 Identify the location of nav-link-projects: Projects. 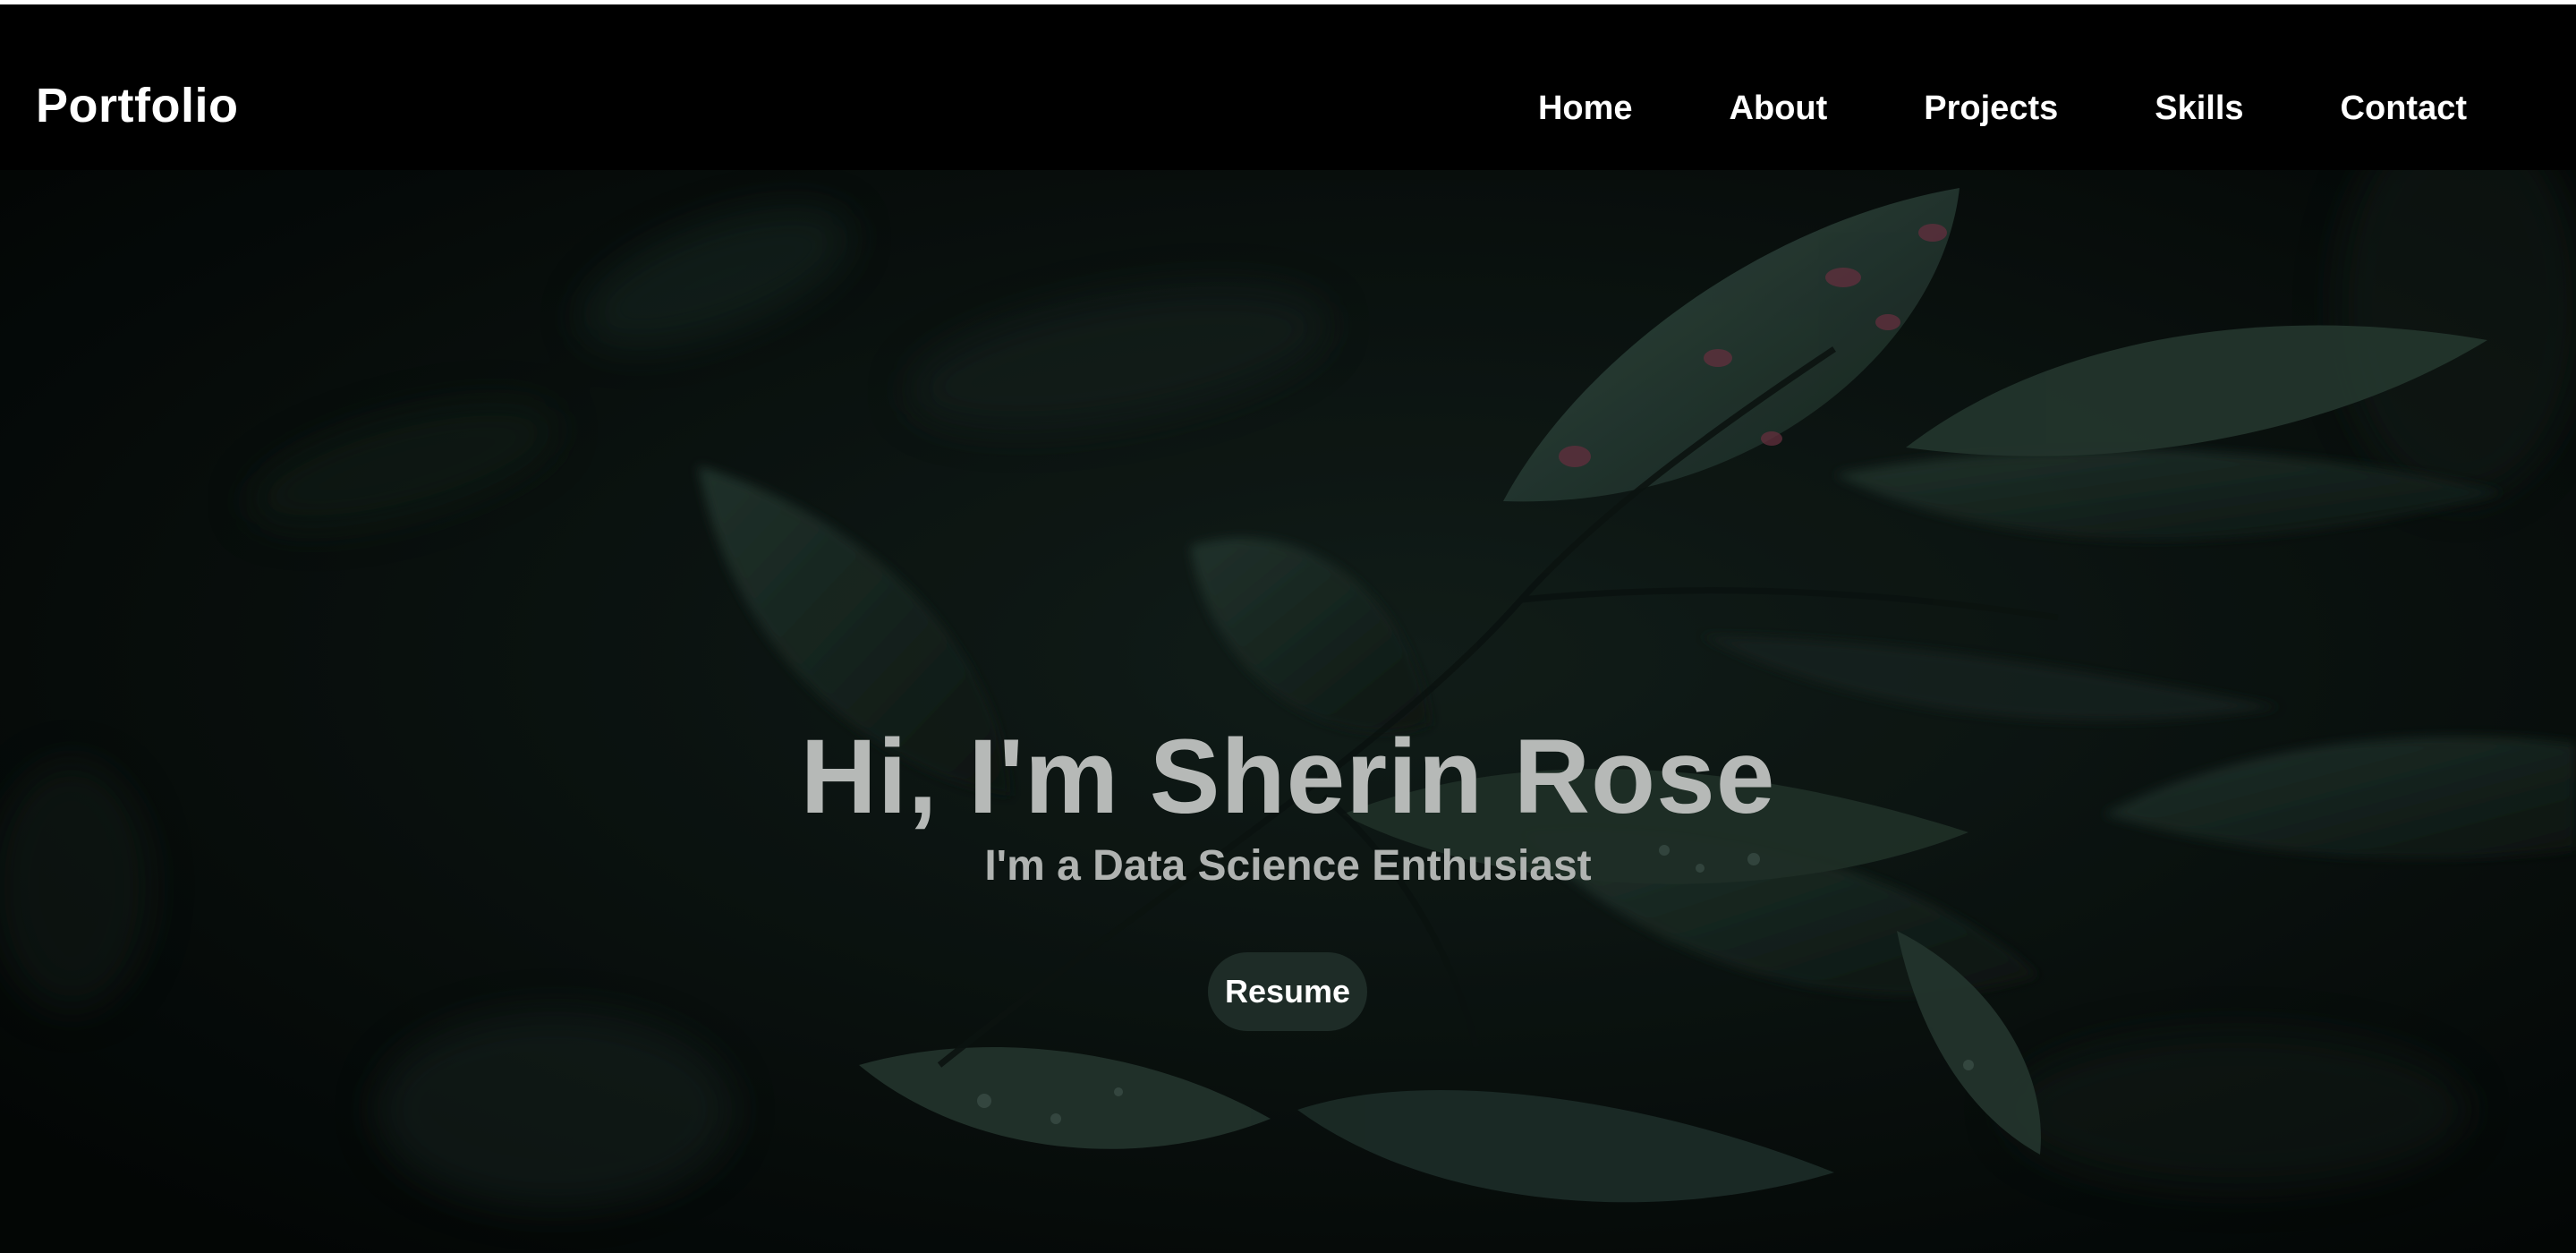
(1991, 109).